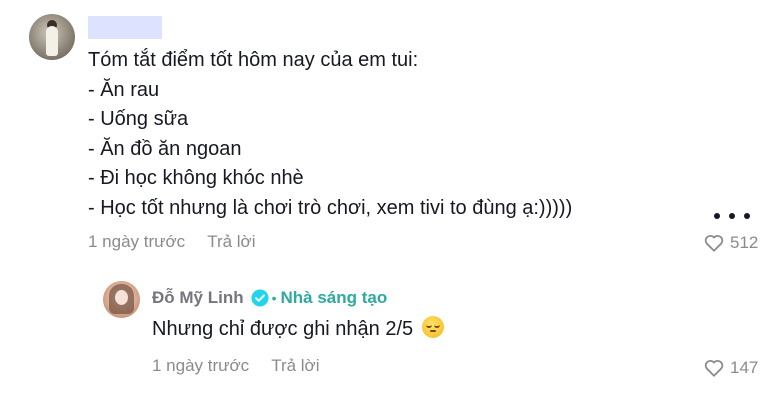  I want to click on reply-like-button: 147, so click(731, 368).